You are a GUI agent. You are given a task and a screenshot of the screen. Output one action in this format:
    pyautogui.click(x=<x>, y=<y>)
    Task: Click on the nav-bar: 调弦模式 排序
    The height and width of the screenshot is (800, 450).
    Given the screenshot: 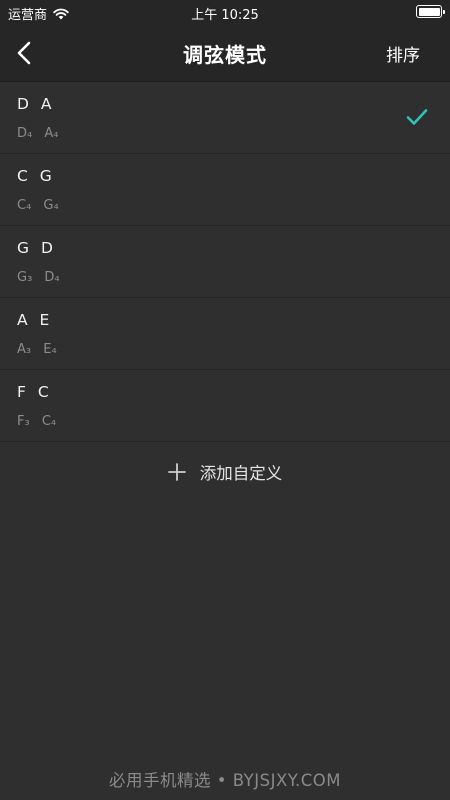 What is the action you would take?
    pyautogui.click(x=225, y=53)
    